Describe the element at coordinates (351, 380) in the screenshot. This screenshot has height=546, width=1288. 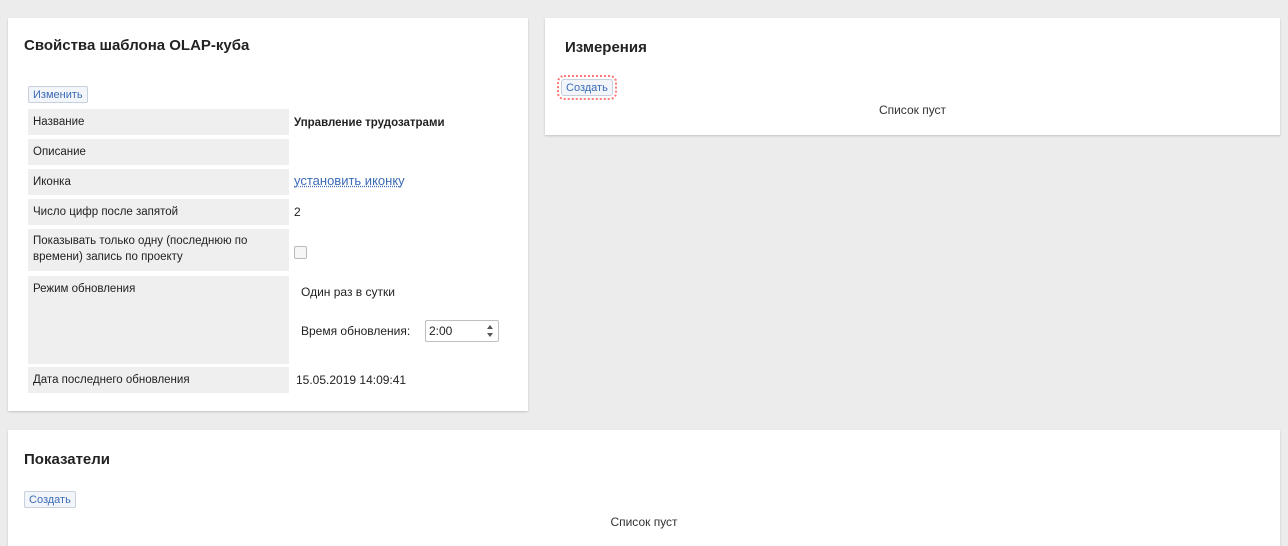
I see `last-update-value: 15.05.2019 14:09:41` at that location.